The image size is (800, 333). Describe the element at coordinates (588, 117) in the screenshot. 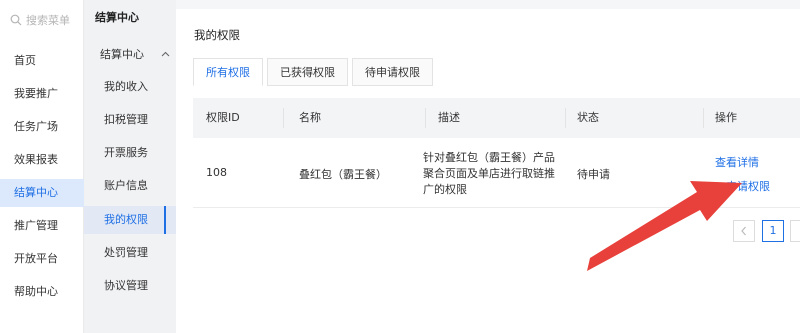

I see `header-status: 状态` at that location.